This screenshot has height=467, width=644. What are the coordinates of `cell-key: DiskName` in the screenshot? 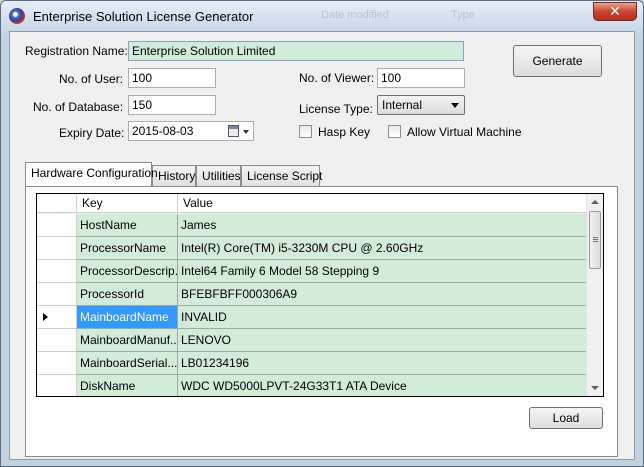 It's located at (127, 385).